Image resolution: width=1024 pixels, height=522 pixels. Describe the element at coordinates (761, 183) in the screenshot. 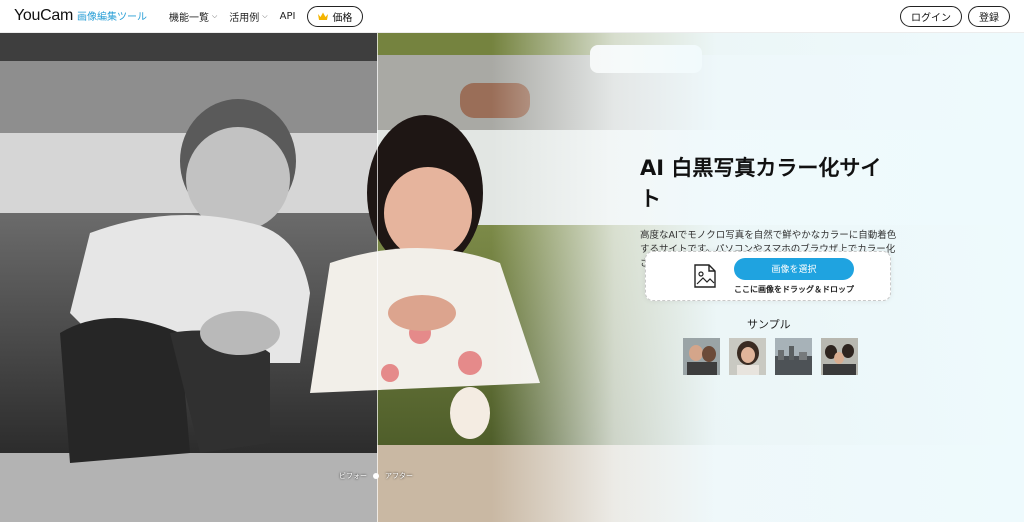

I see `page-title: AI 白黒写真カラー化サイト` at that location.